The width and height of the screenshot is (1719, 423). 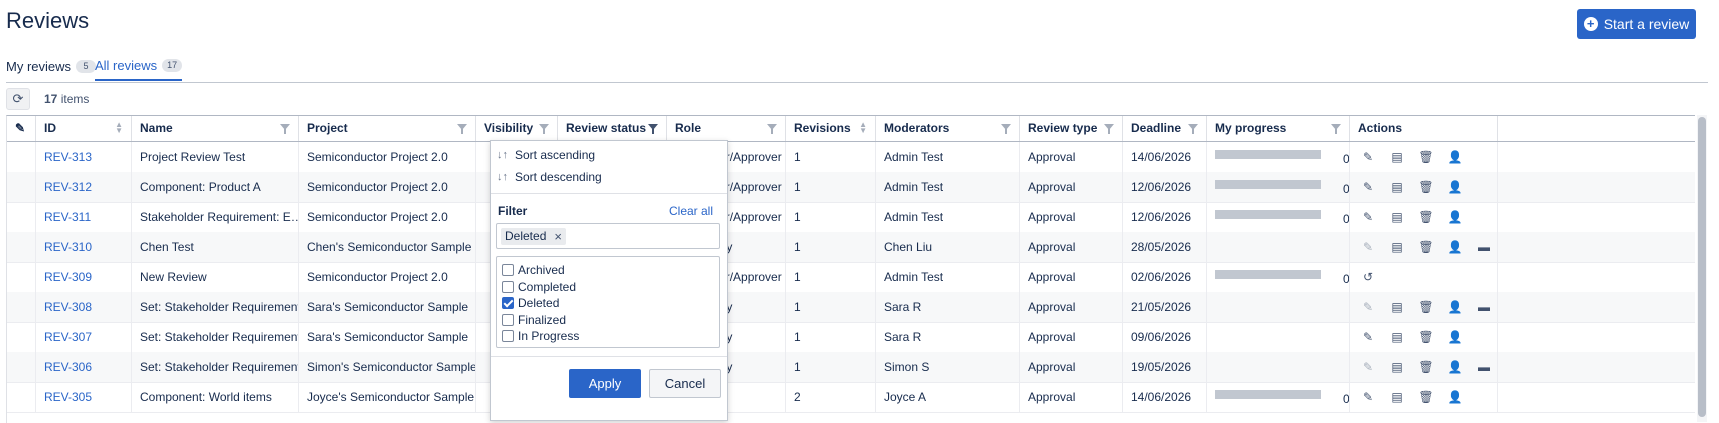 I want to click on vertical-scrollbar, so click(x=1702, y=268).